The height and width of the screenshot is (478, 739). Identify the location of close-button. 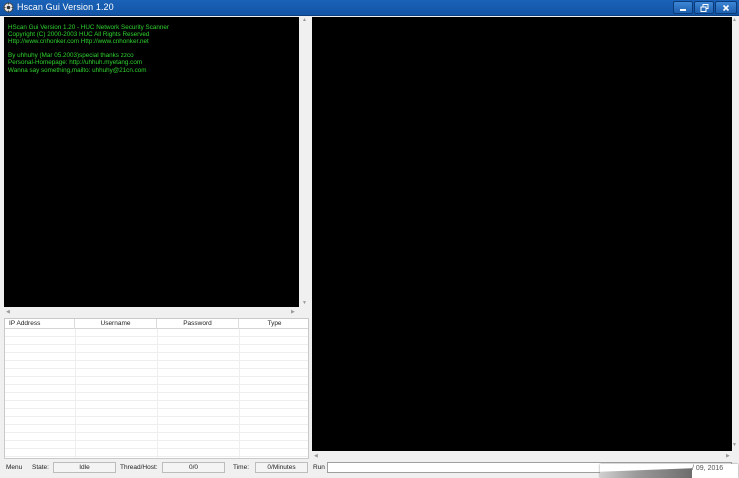
(726, 7).